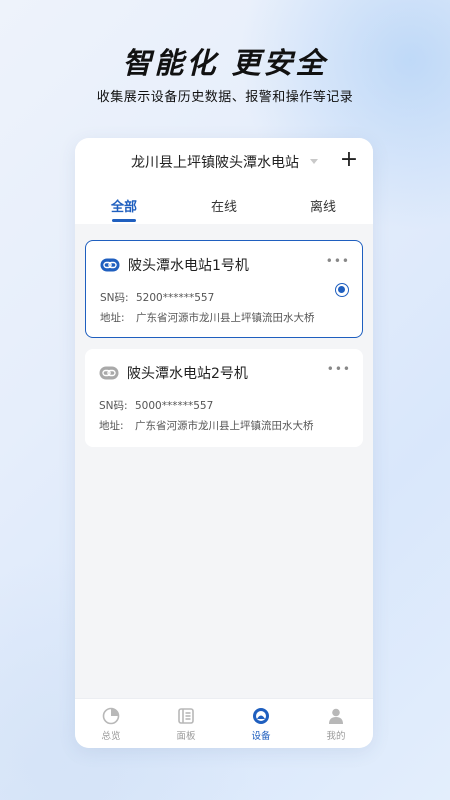 The image size is (450, 800). Describe the element at coordinates (174, 406) in the screenshot. I see `sn-value: 5000******557` at that location.